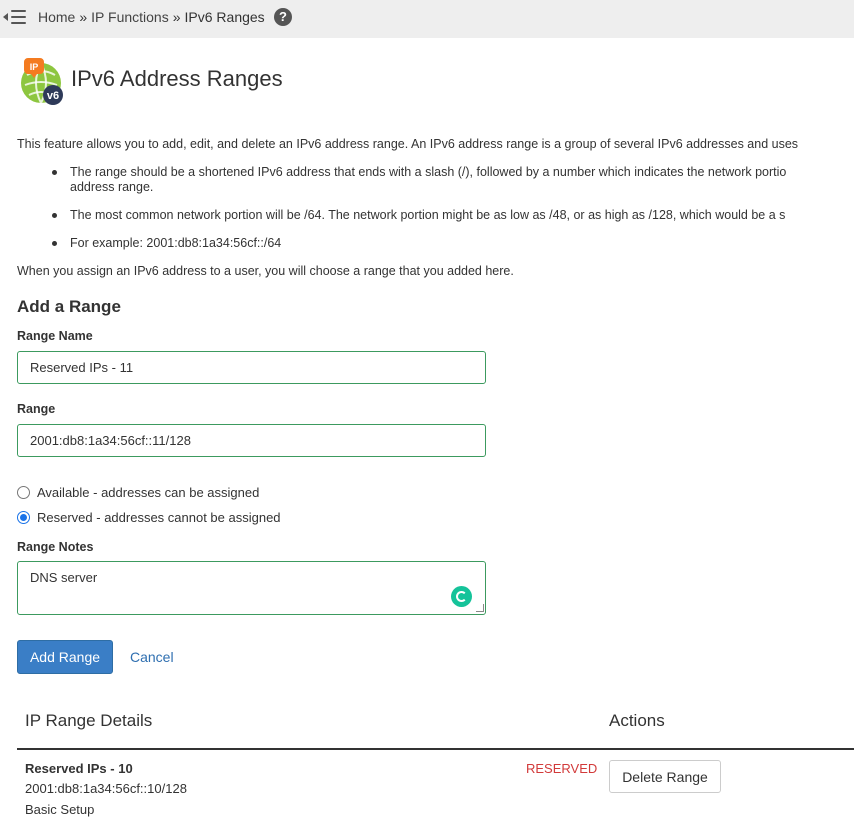 This screenshot has height=821, width=854. Describe the element at coordinates (42, 81) in the screenshot. I see `ipv6-globe-icon: IP v6` at that location.